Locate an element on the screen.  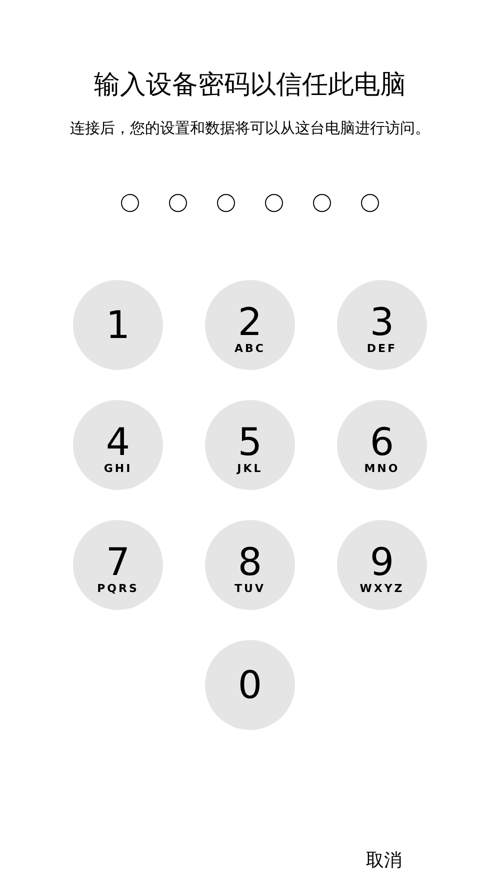
keypad-key: 8 TUV is located at coordinates (250, 565).